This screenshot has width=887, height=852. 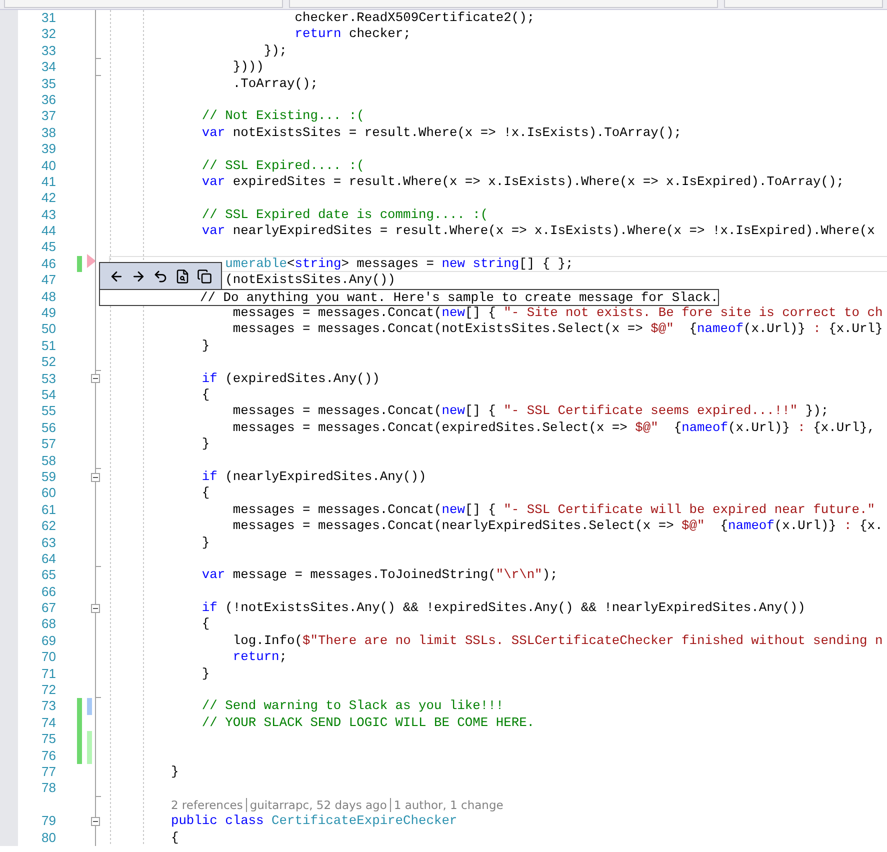 I want to click on line-number: 68, so click(x=48, y=624).